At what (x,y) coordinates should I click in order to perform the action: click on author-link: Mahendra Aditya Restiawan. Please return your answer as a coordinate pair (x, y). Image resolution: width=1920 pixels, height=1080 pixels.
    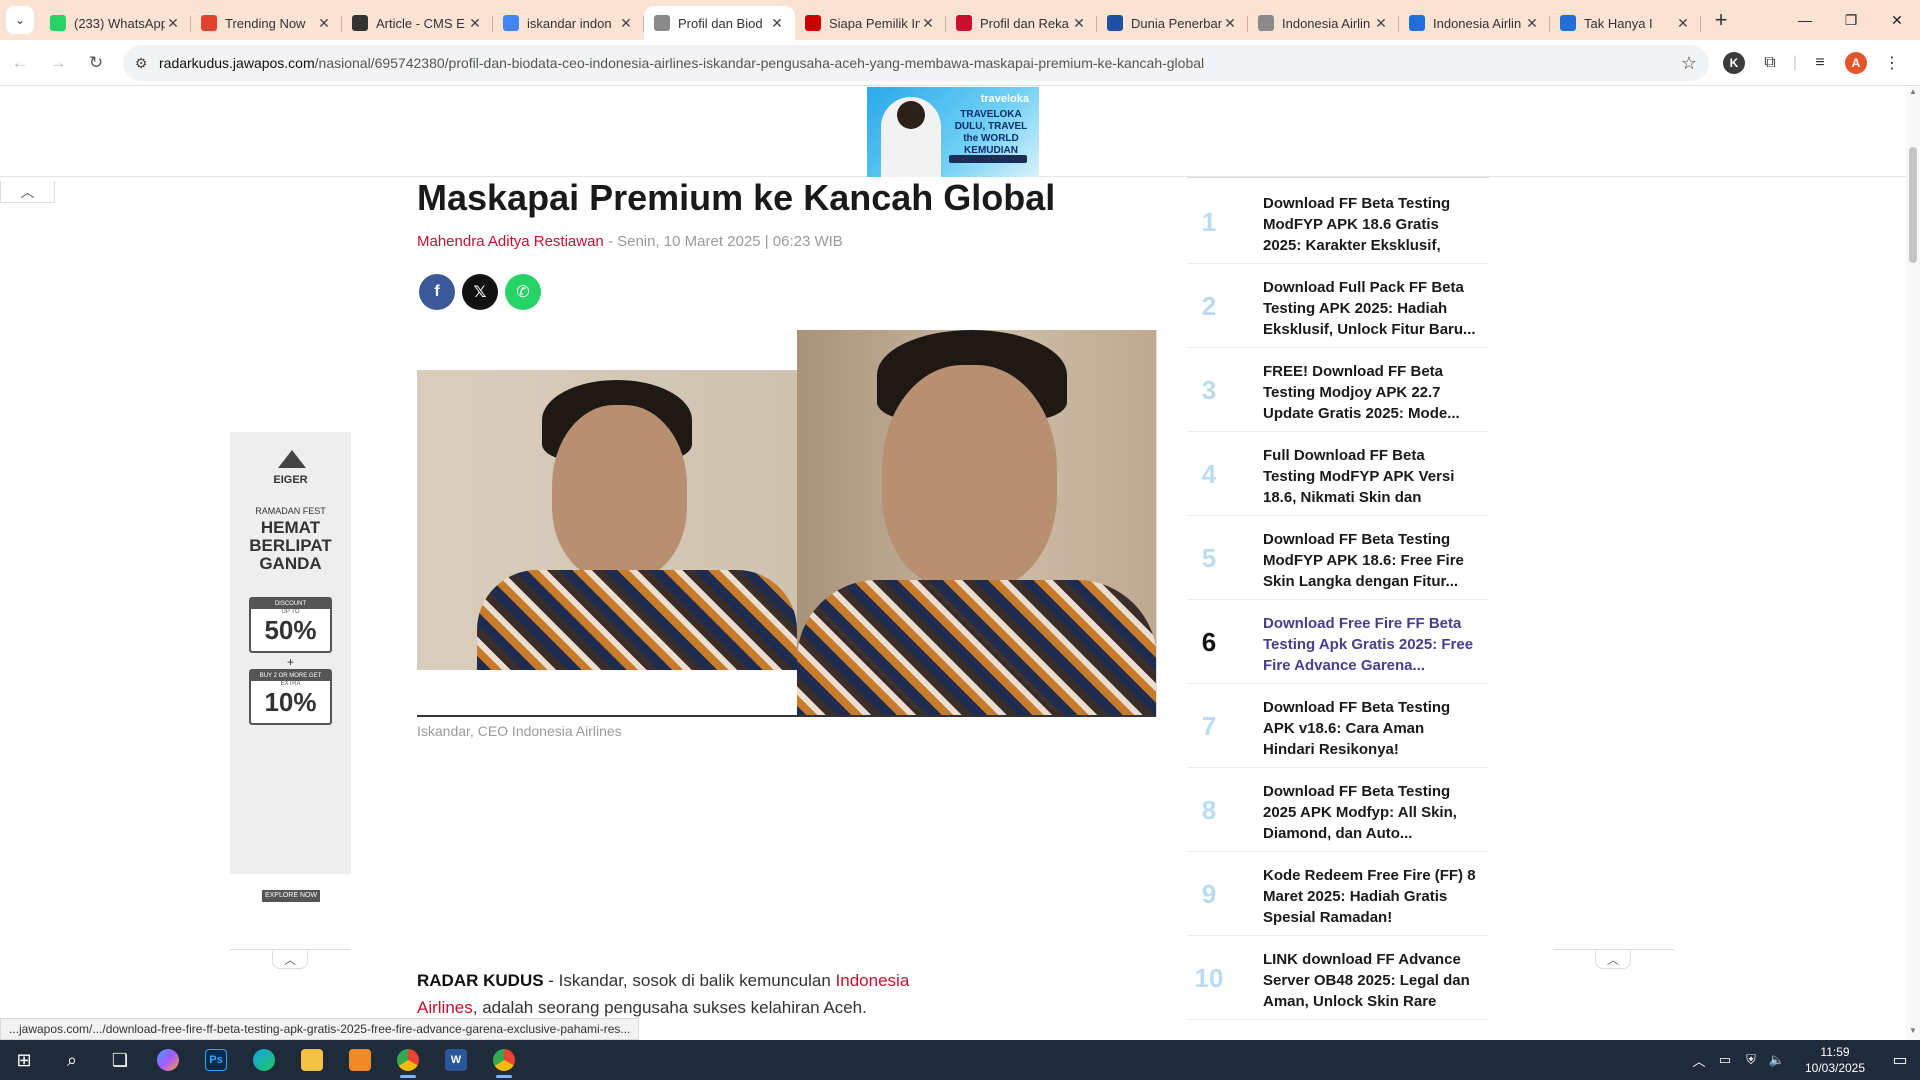
    Looking at the image, I should click on (510, 241).